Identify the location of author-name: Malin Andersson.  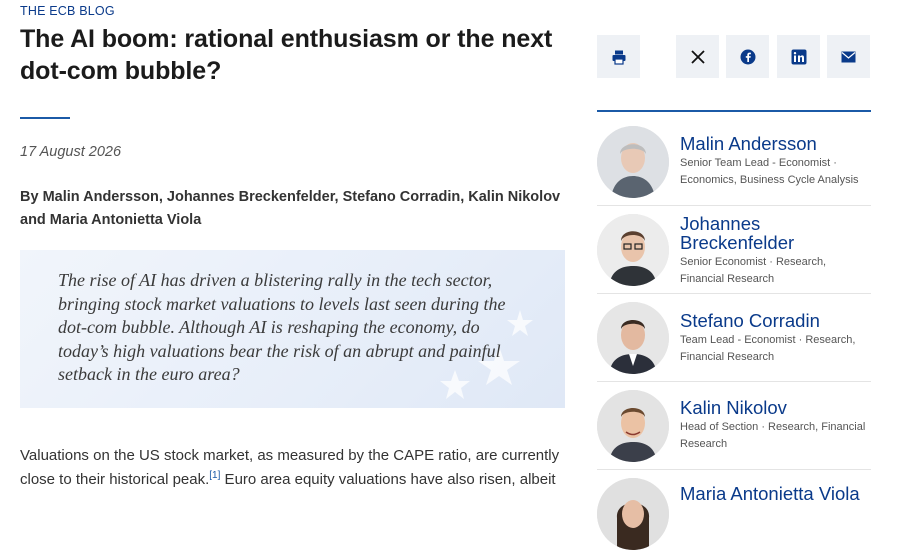
(775, 143).